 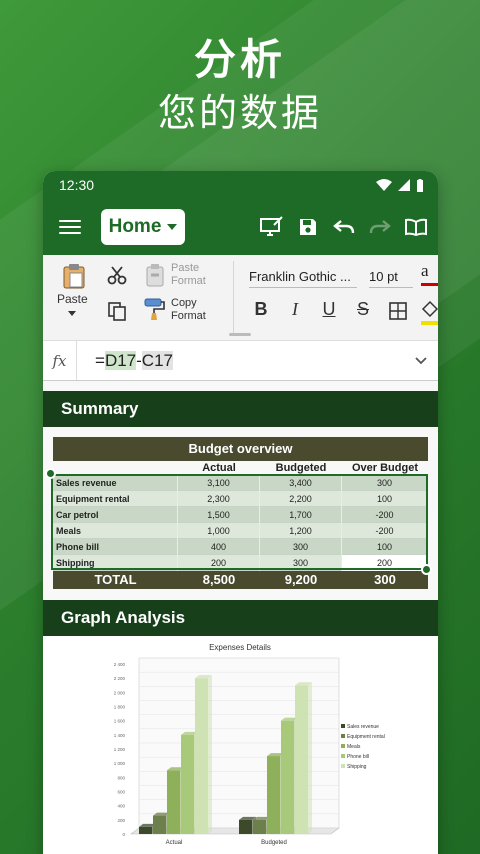 I want to click on format-painter-icon, so click(x=154, y=309).